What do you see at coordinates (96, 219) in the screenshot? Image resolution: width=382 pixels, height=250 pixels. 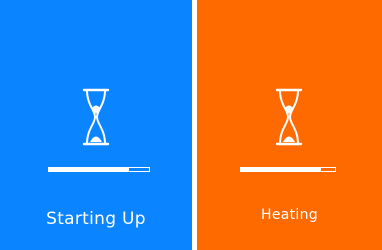 I see `status-label: Starting Up` at bounding box center [96, 219].